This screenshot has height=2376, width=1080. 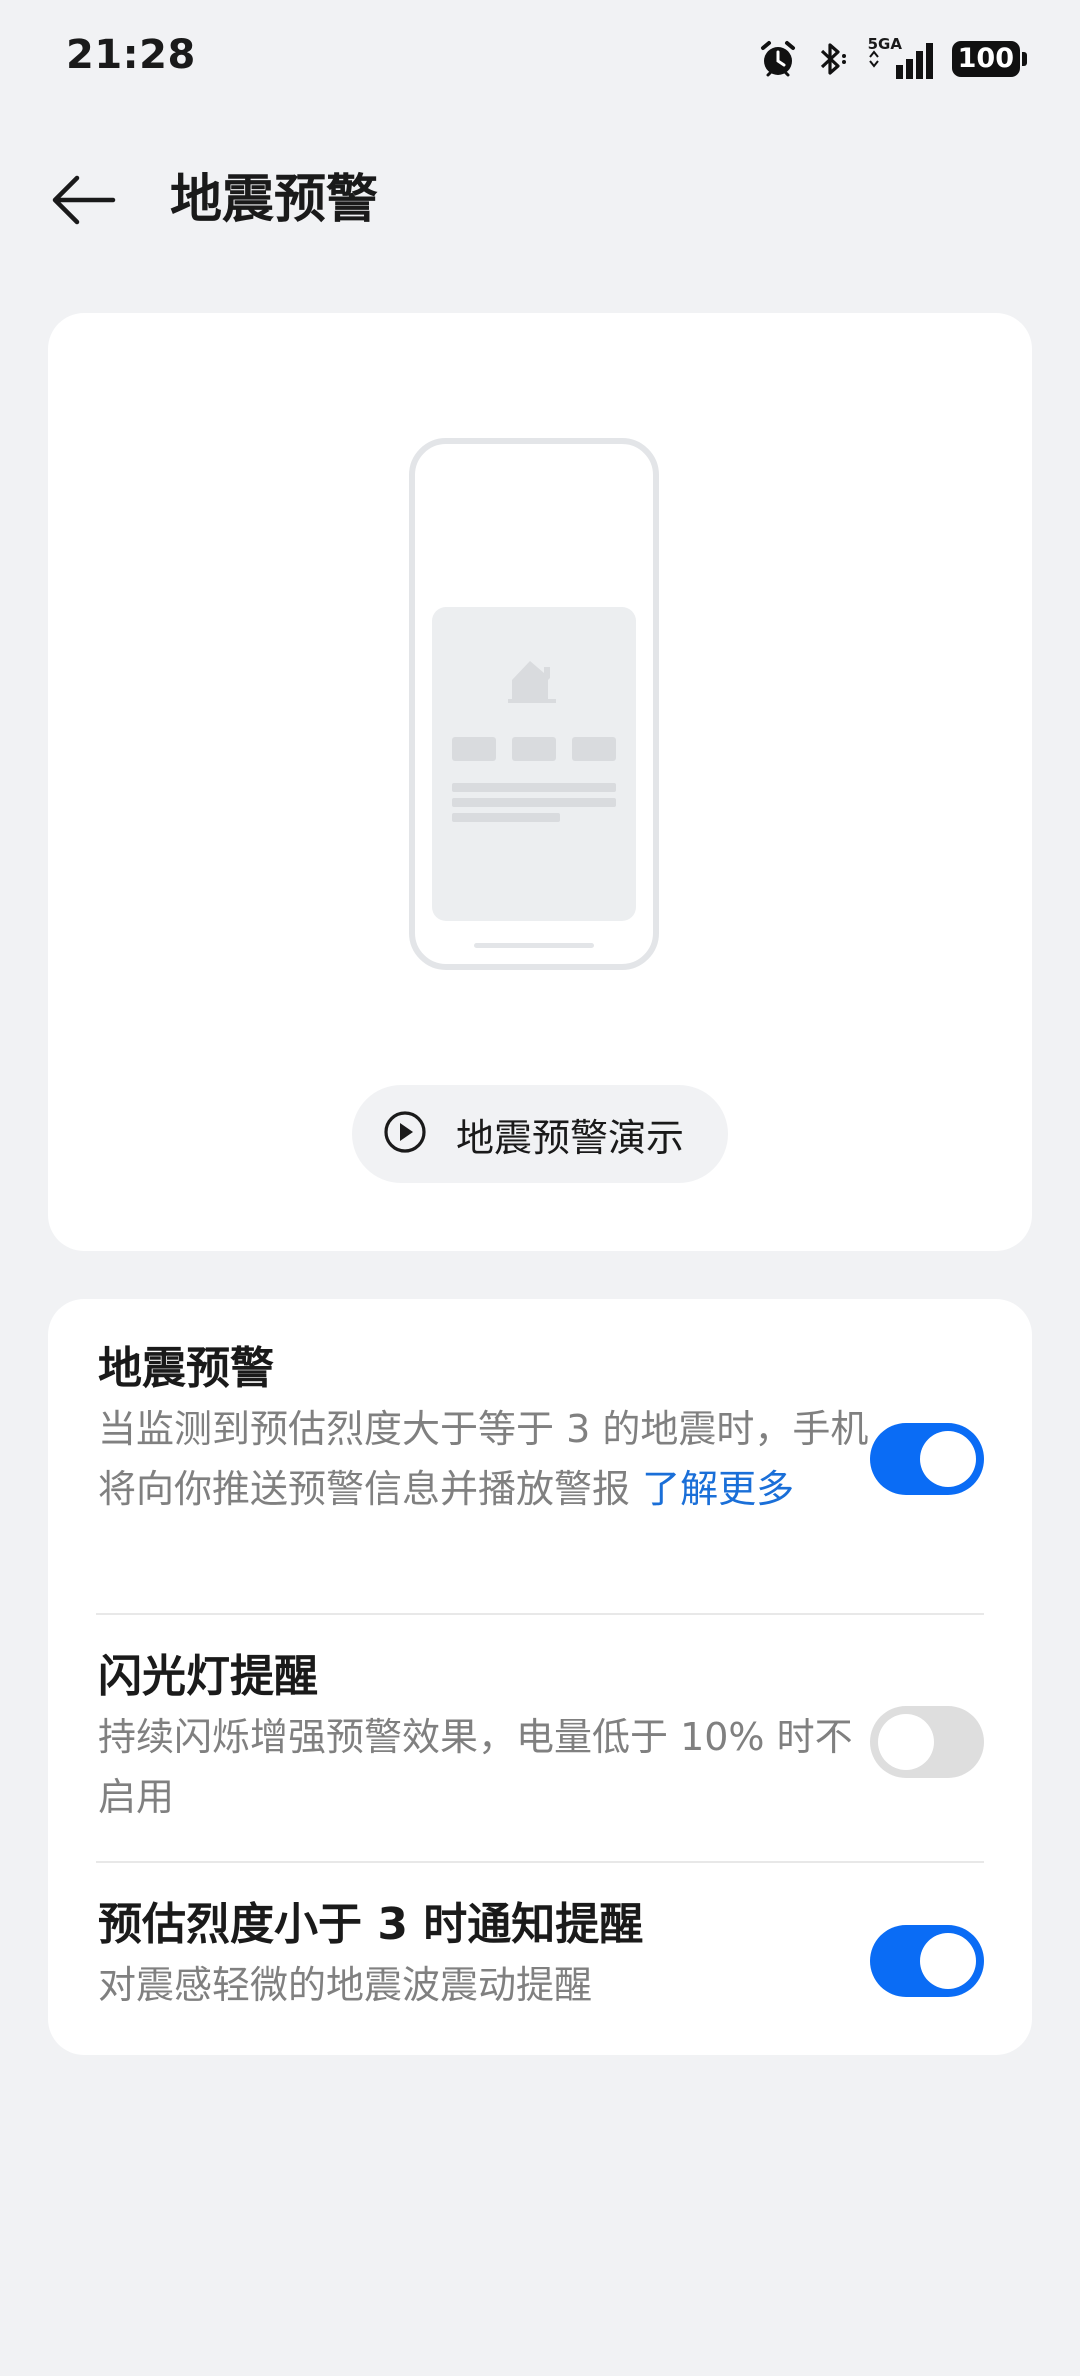 I want to click on earthquake-alert-toggle, so click(x=927, y=1459).